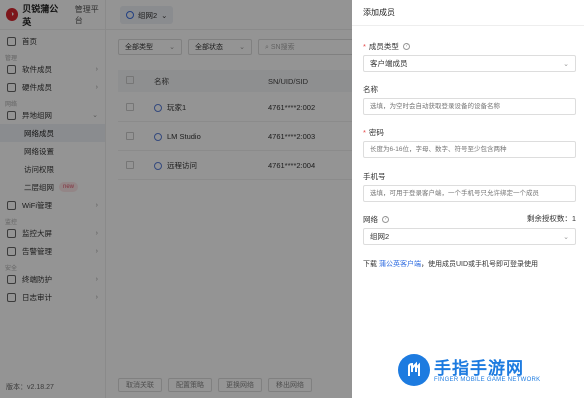  What do you see at coordinates (469, 63) in the screenshot?
I see `member-type-select: 客户端成员 ⌄` at bounding box center [469, 63].